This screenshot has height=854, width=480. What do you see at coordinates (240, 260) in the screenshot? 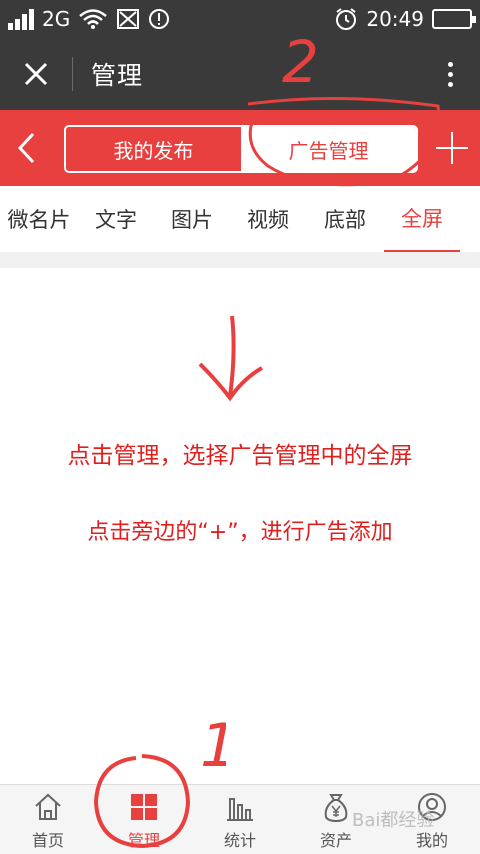
I see `divider-bar` at bounding box center [240, 260].